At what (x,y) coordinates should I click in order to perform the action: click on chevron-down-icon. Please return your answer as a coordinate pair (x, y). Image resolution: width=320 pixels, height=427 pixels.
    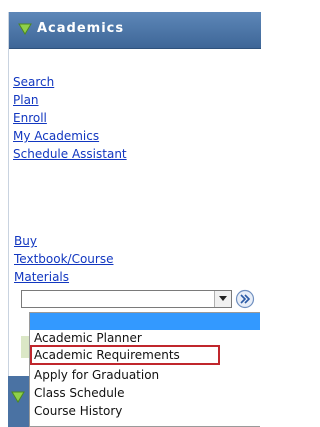
    Looking at the image, I should click on (223, 298).